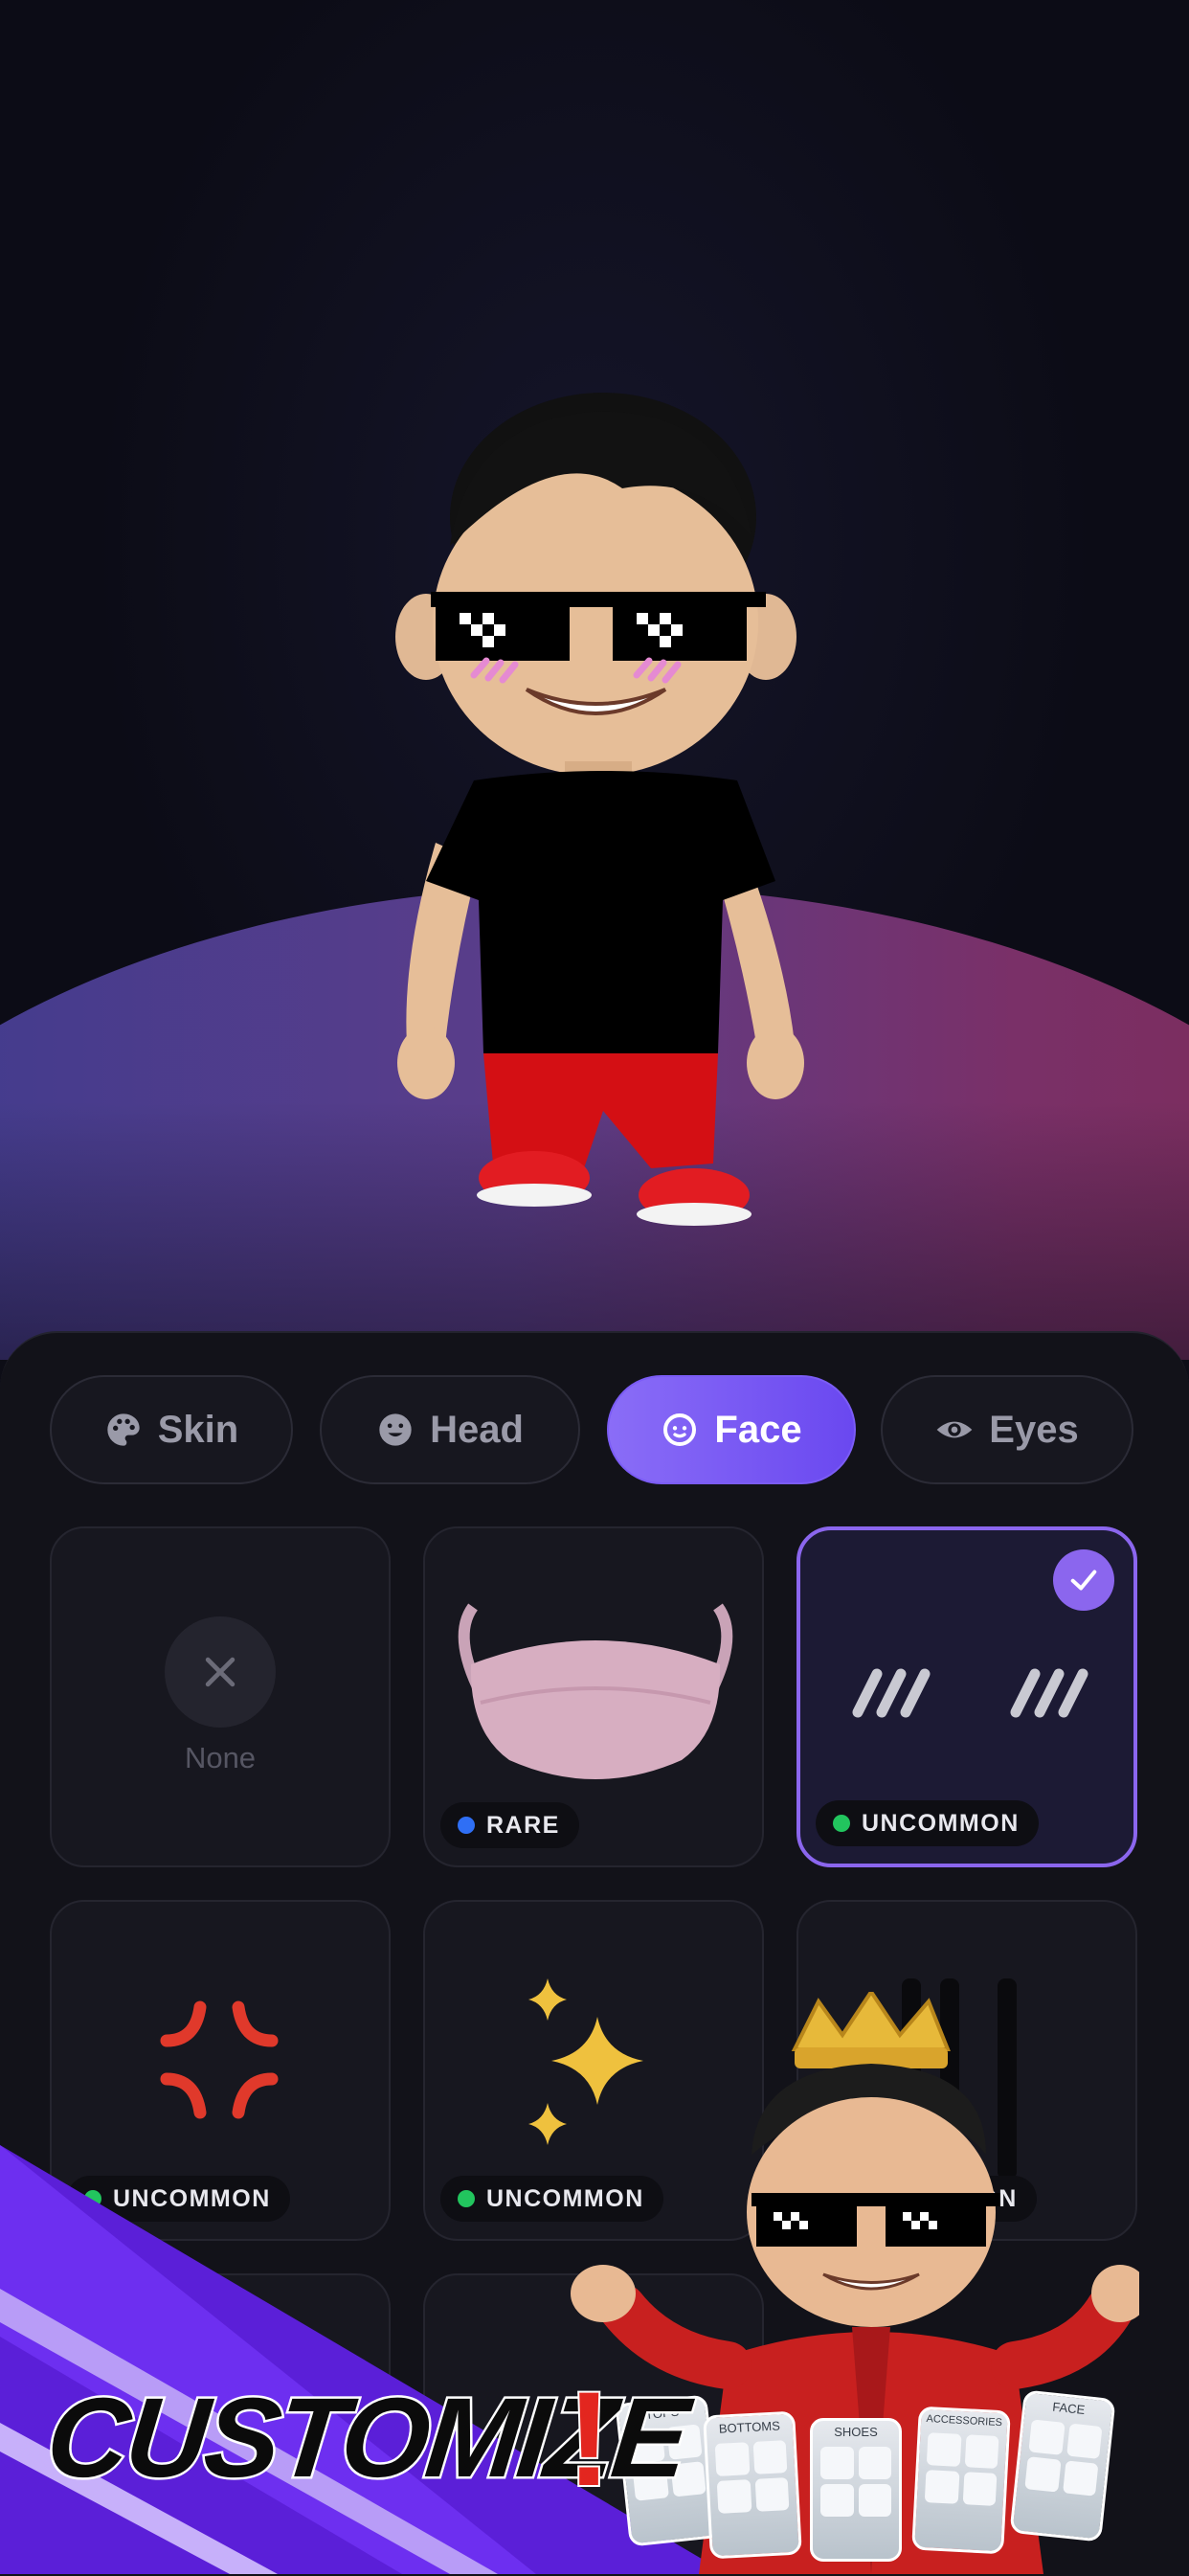  Describe the element at coordinates (961, 2480) in the screenshot. I see `promo-card-accessories: ACCESSORIES` at that location.